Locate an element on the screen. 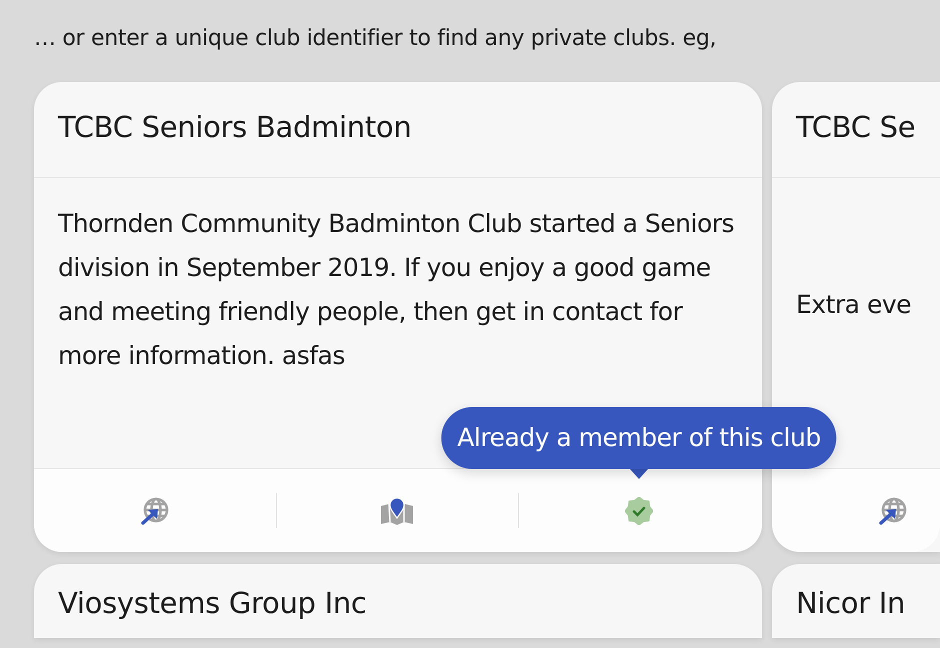 Image resolution: width=940 pixels, height=648 pixels. club-title: TCBC Seniors Badminton is located at coordinates (235, 127).